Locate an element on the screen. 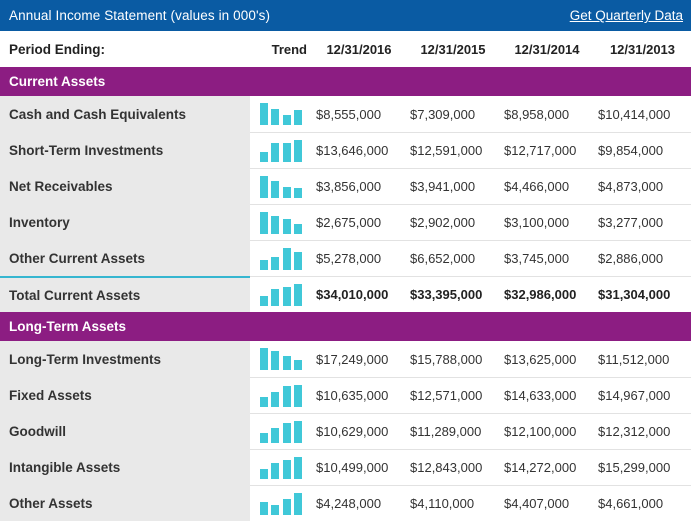  row-label: Net Receivables is located at coordinates (125, 186).